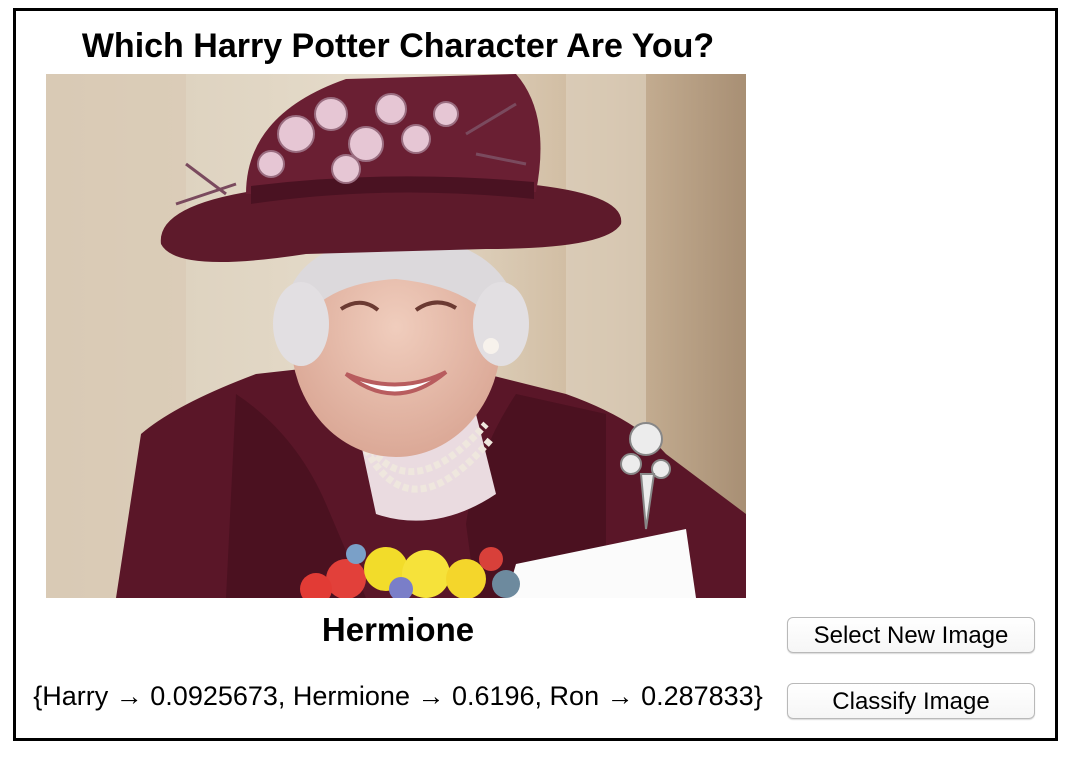 Image resolution: width=1074 pixels, height=758 pixels. I want to click on page-title: Which Harry Potter Character Are You?, so click(398, 46).